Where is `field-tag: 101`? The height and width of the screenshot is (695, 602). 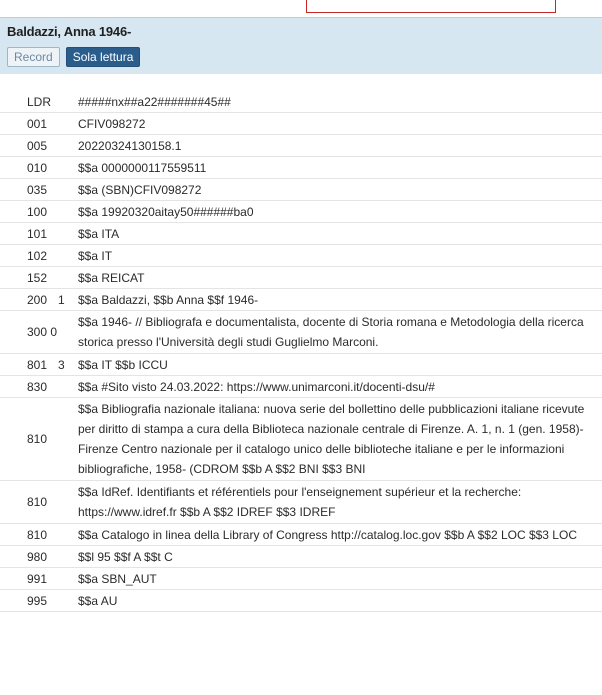
field-tag: 101 is located at coordinates (37, 233).